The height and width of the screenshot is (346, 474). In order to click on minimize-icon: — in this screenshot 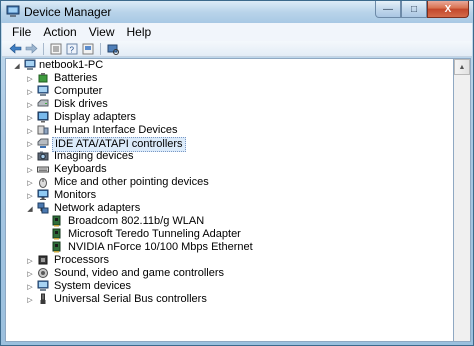, I will do `click(388, 9)`.